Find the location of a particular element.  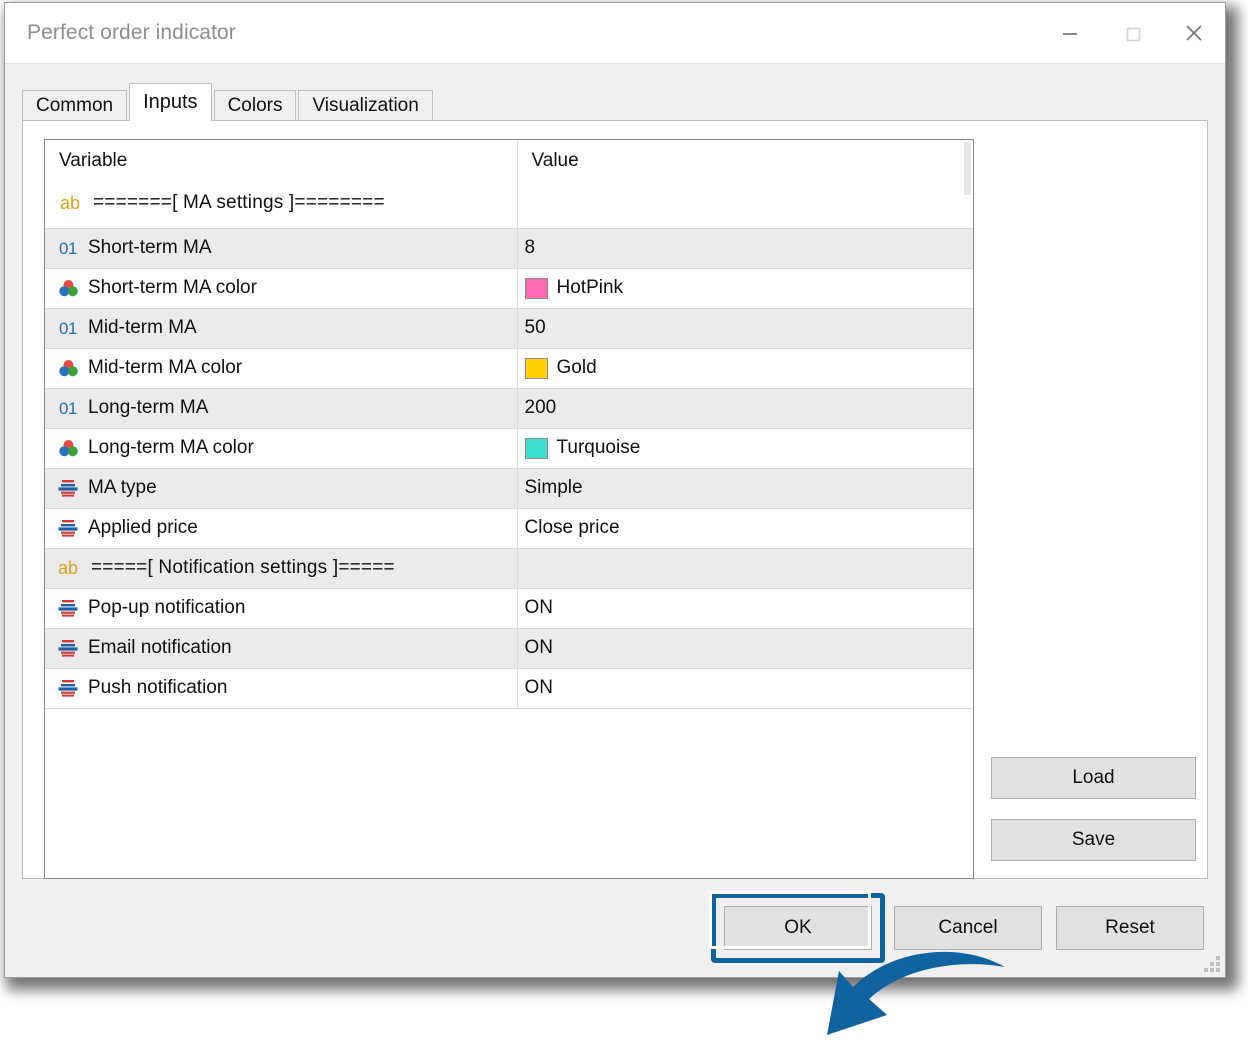

maximize-icon is located at coordinates (1132, 33).